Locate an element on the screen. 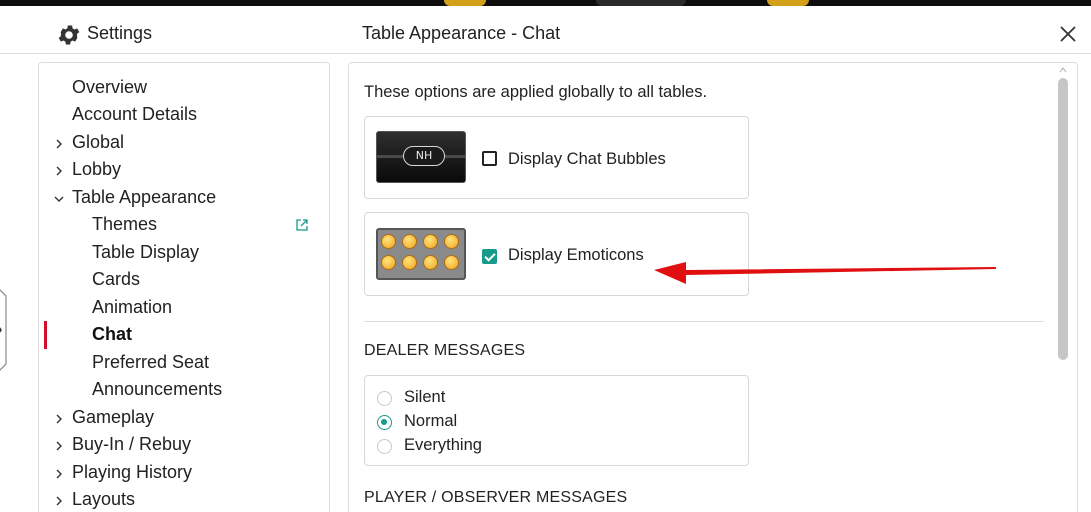 This screenshot has width=1091, height=512. sidebar-item-cards: Cards is located at coordinates (116, 279).